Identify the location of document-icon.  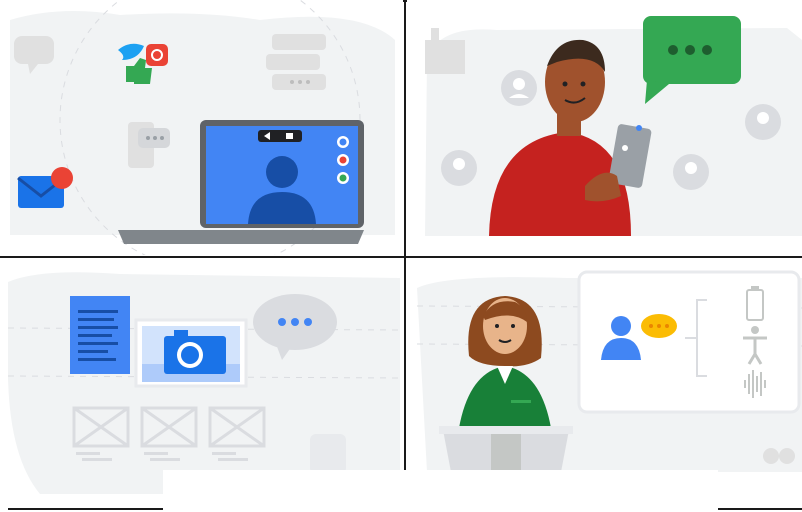
(100, 335).